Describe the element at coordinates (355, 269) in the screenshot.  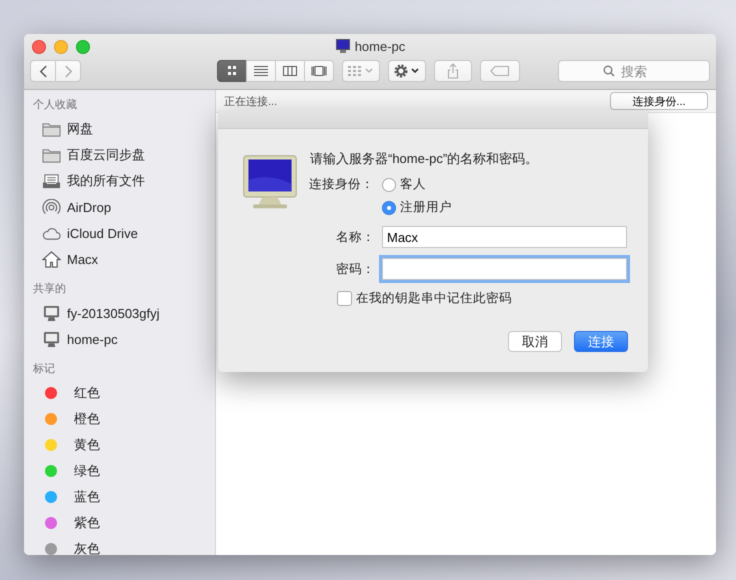
I see `field-label: 密码：` at that location.